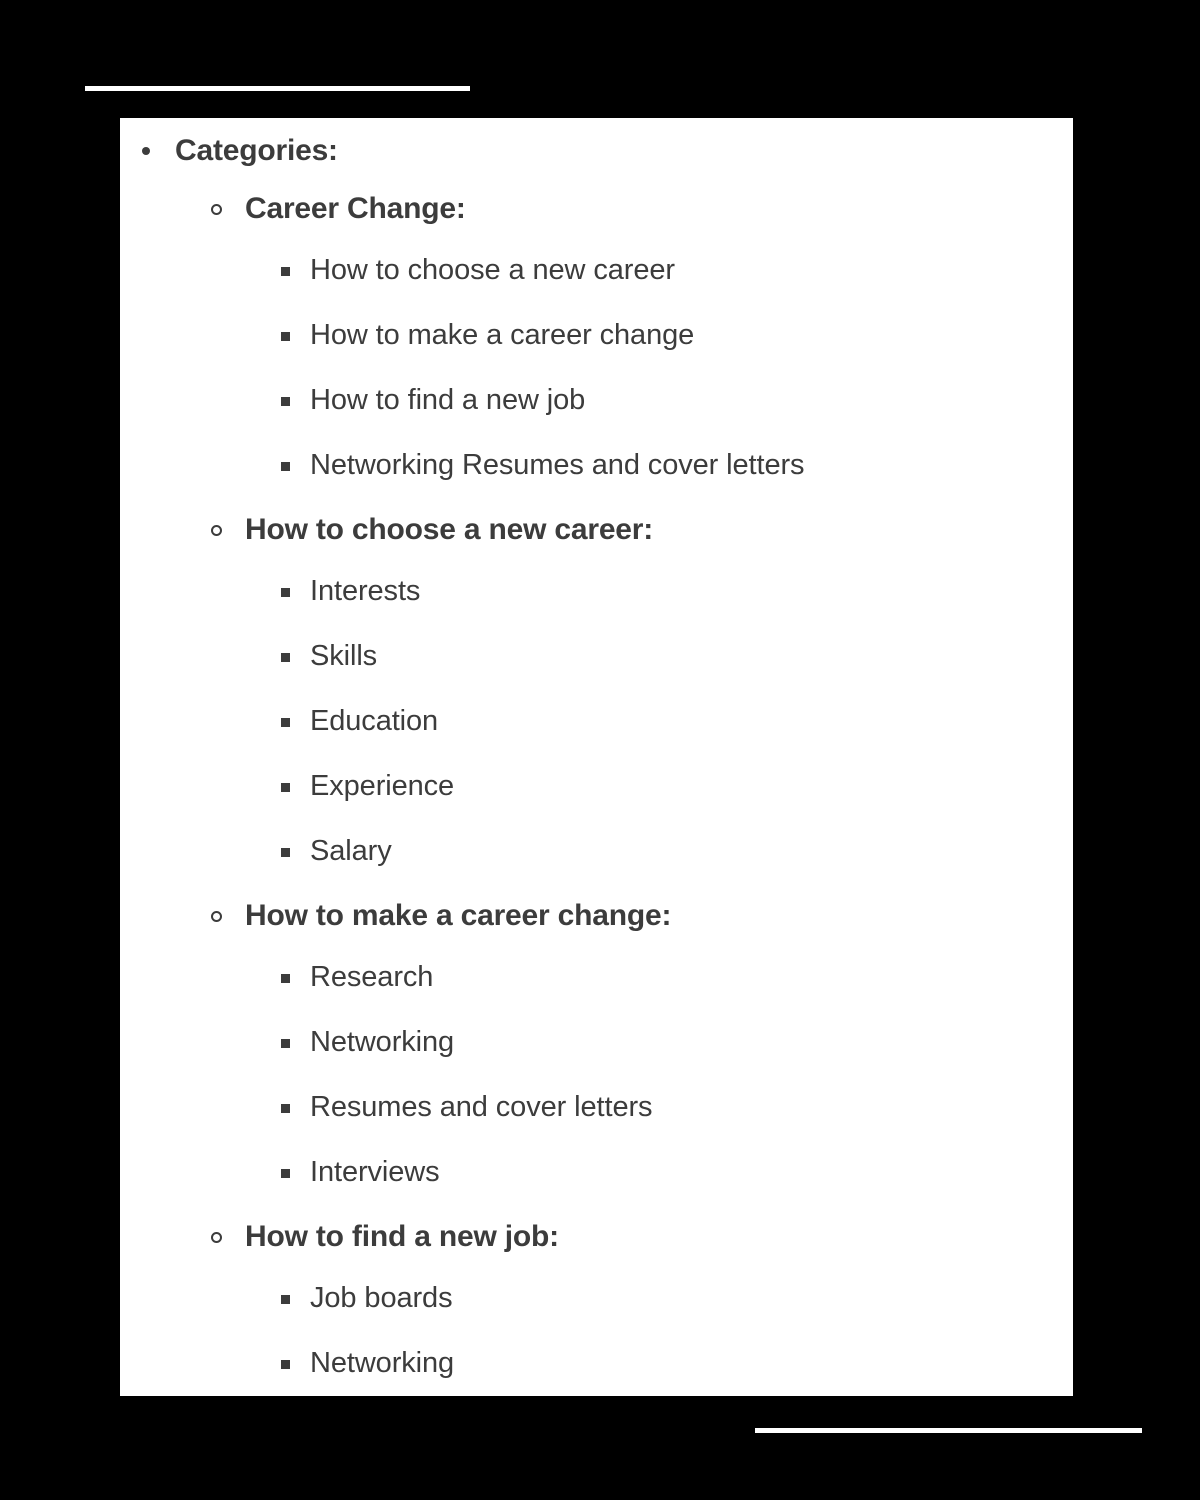 This screenshot has height=1500, width=1200. What do you see at coordinates (374, 721) in the screenshot?
I see `outline-leaf-item-label: Education` at bounding box center [374, 721].